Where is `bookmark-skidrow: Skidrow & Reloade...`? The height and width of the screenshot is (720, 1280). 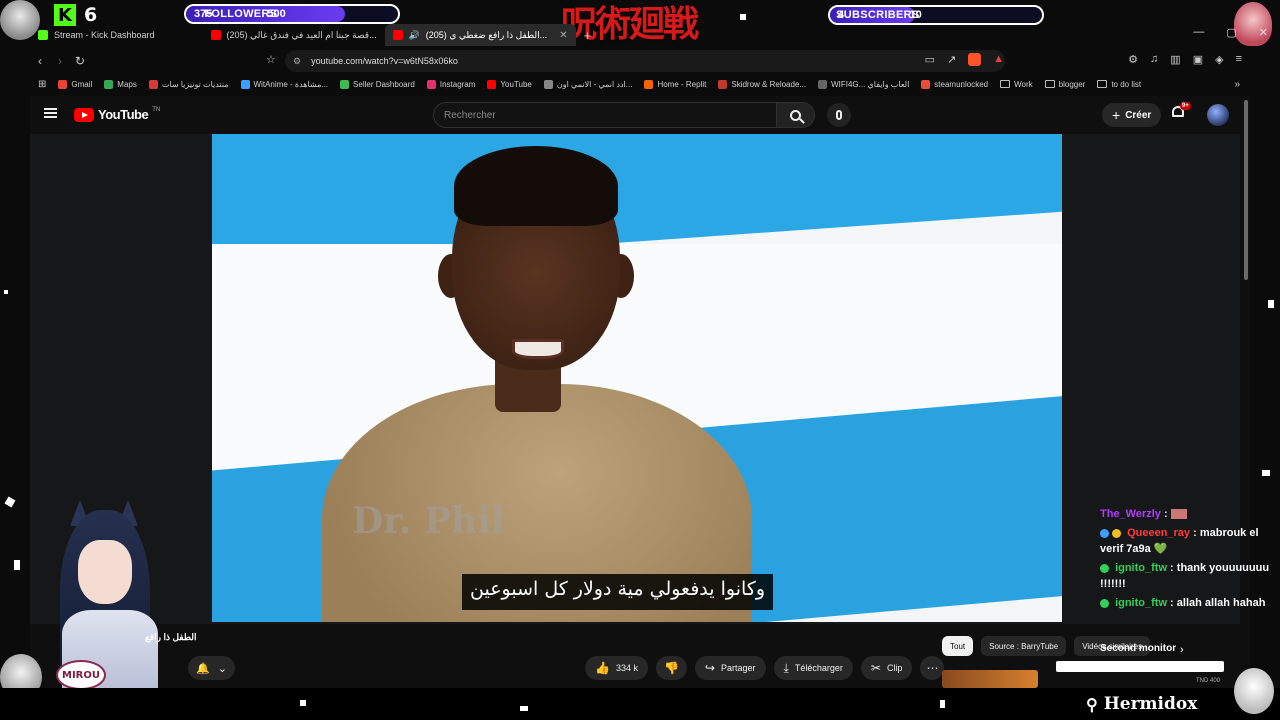 bookmark-skidrow: Skidrow & Reloade... is located at coordinates (762, 84).